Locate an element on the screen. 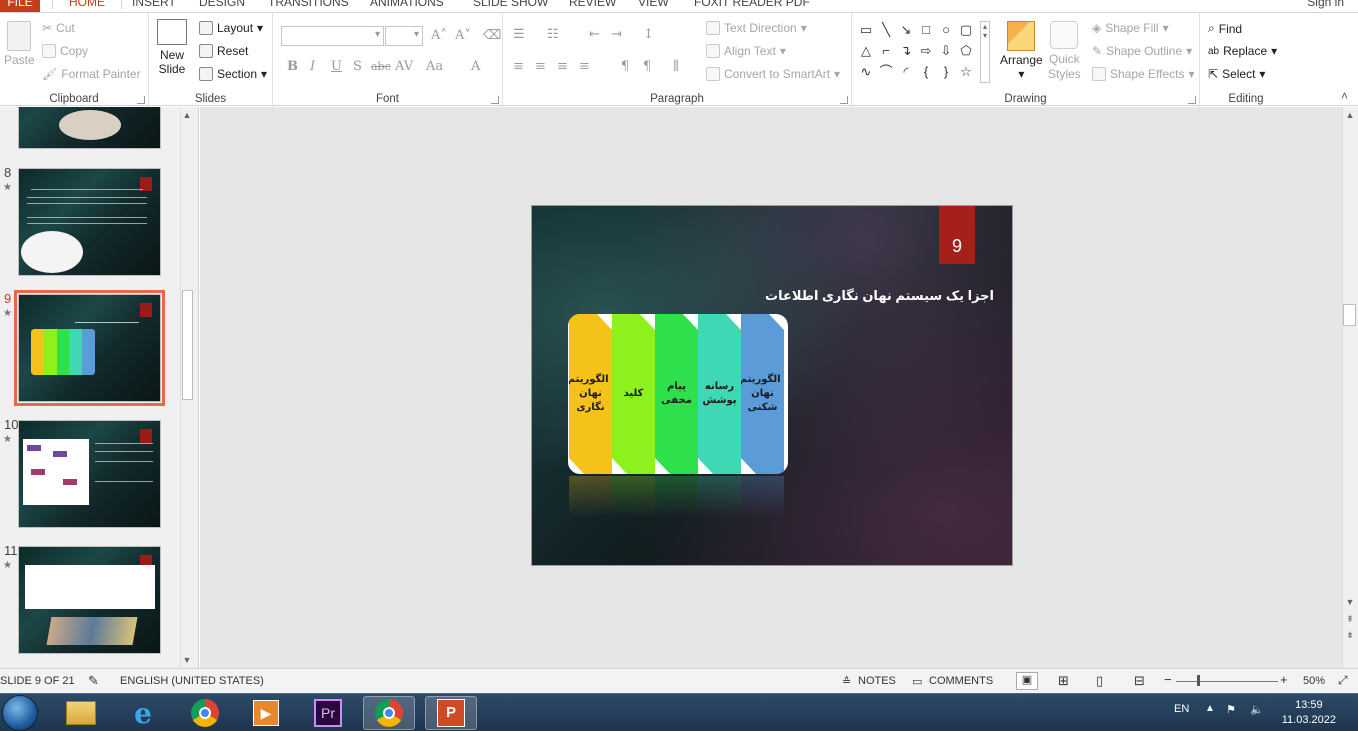  underline-button: U is located at coordinates (336, 66).